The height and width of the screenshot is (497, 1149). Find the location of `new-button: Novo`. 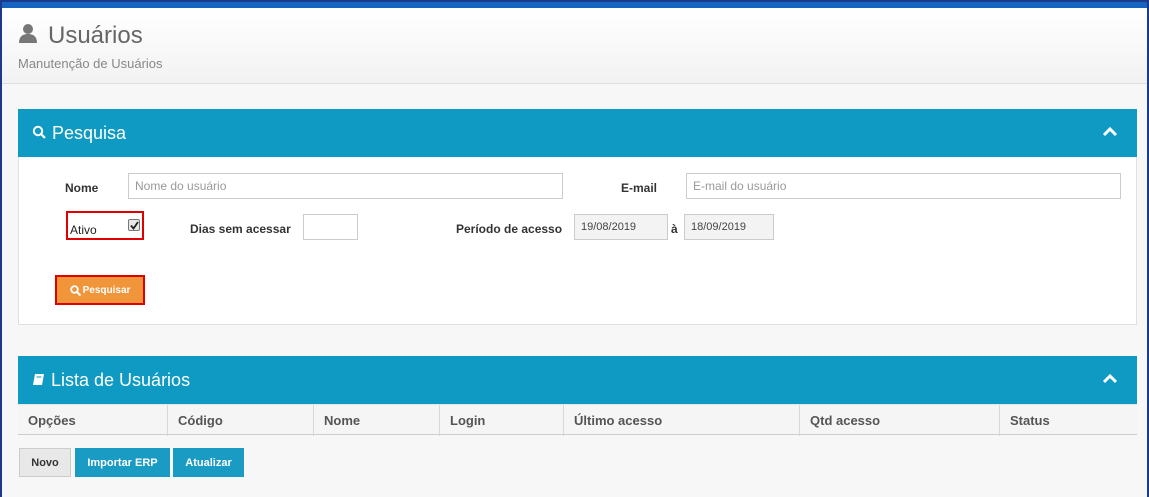

new-button: Novo is located at coordinates (45, 462).